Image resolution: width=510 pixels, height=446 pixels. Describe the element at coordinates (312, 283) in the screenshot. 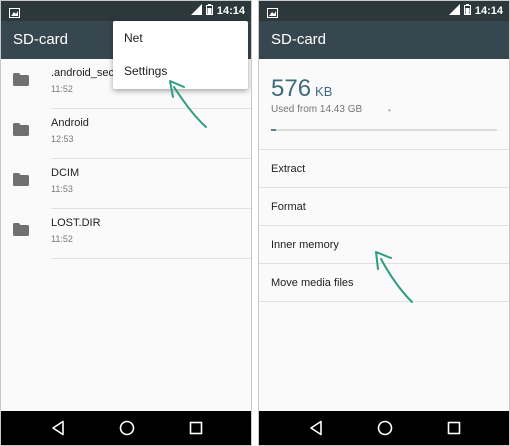

I see `option-label: Move media files` at that location.